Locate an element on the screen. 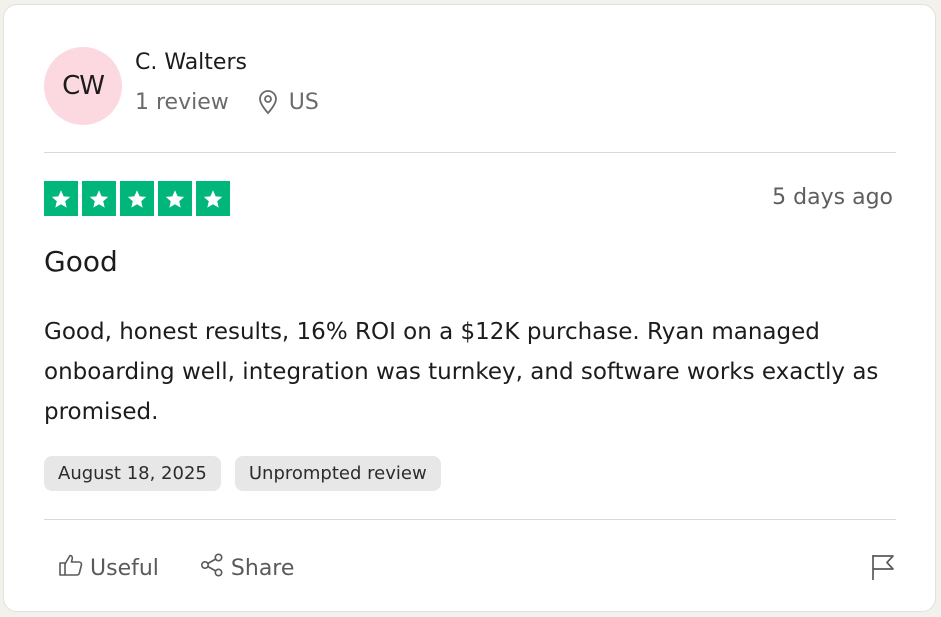 This screenshot has height=617, width=941. avatar-initials: CW is located at coordinates (83, 86).